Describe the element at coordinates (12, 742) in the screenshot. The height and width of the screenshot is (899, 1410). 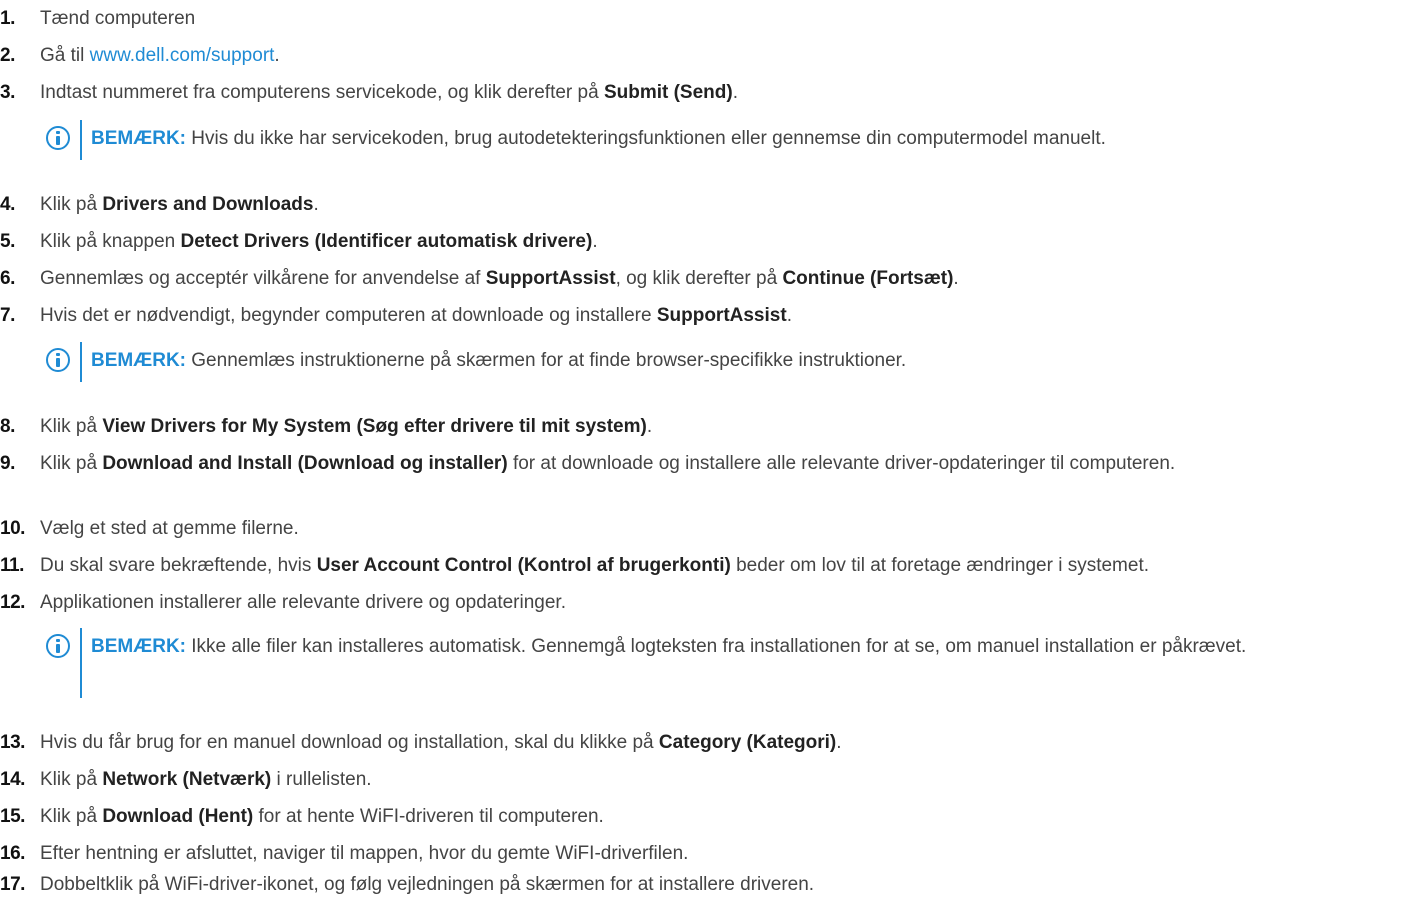
I see `step-number: 13.` at that location.